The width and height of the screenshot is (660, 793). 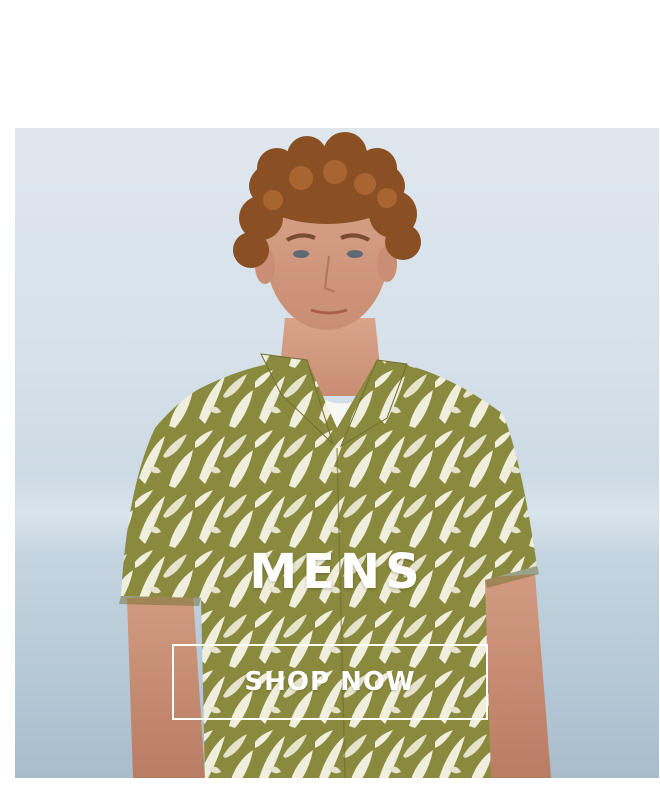 I want to click on banner-title: MENS, so click(x=337, y=572).